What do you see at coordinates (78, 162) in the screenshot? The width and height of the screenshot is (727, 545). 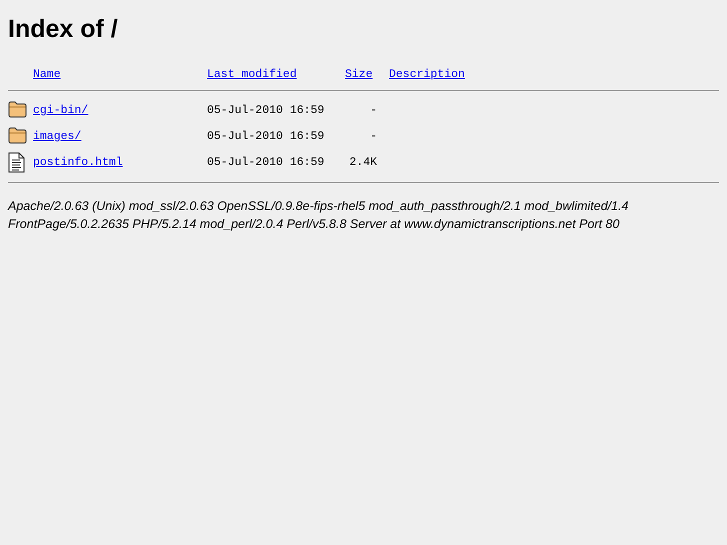 I see `file-link: postinfo.html` at bounding box center [78, 162].